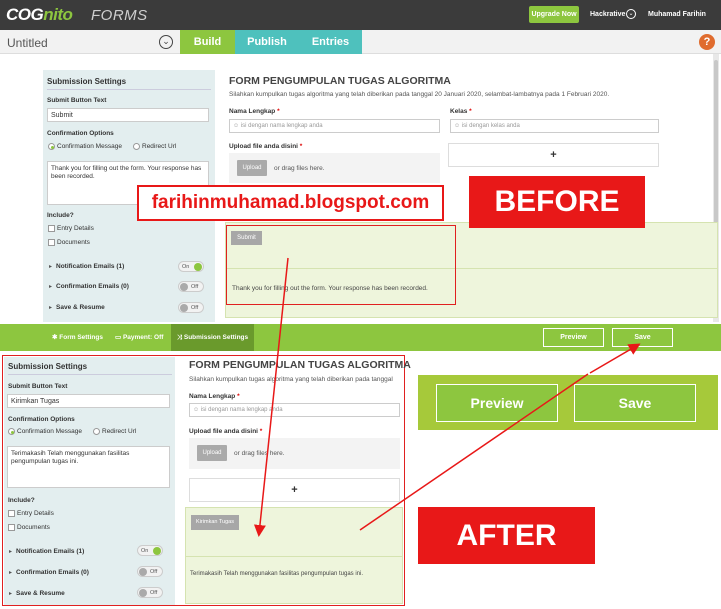 The width and height of the screenshot is (721, 609). What do you see at coordinates (615, 358) in the screenshot?
I see `arrow-zoom-to-save` at bounding box center [615, 358].